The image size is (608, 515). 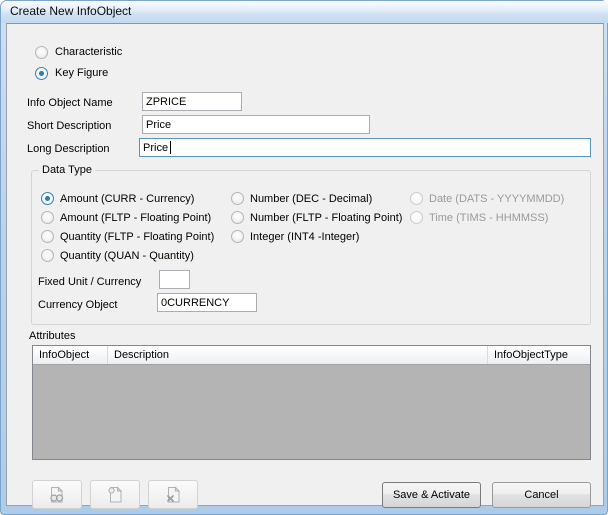 I want to click on radio-key-figure-label: Key Figure, so click(x=82, y=73).